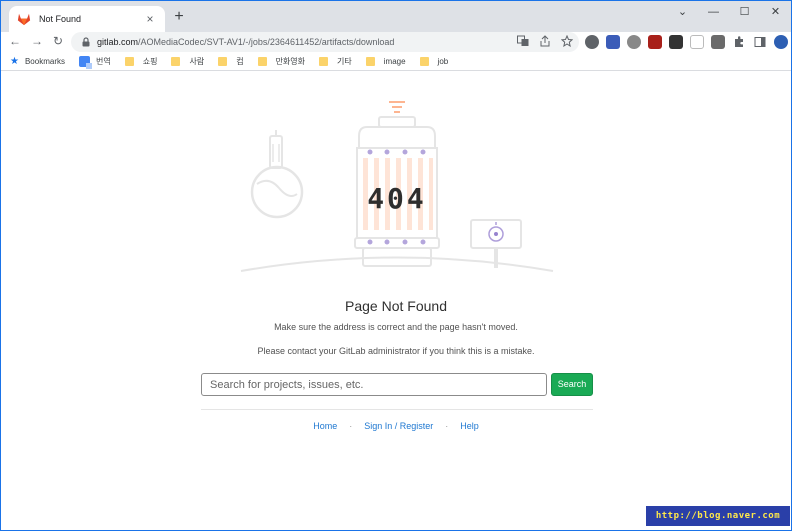  I want to click on omnibox-actions, so click(545, 41).